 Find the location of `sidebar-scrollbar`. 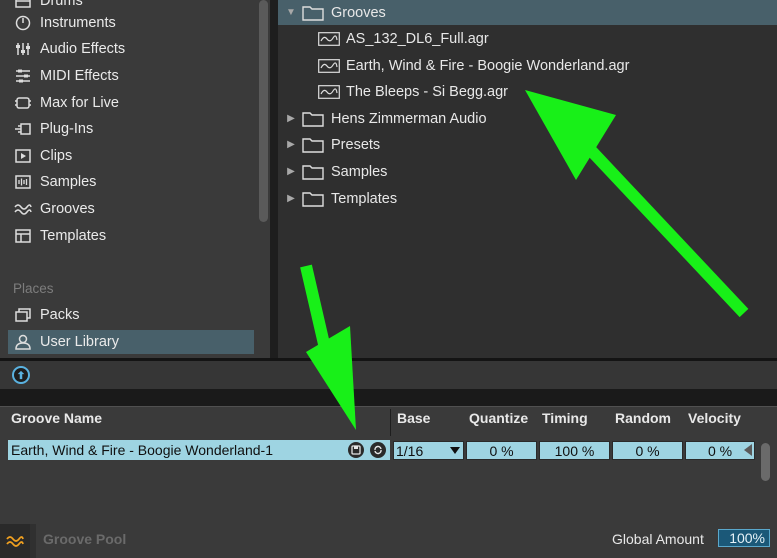

sidebar-scrollbar is located at coordinates (263, 111).